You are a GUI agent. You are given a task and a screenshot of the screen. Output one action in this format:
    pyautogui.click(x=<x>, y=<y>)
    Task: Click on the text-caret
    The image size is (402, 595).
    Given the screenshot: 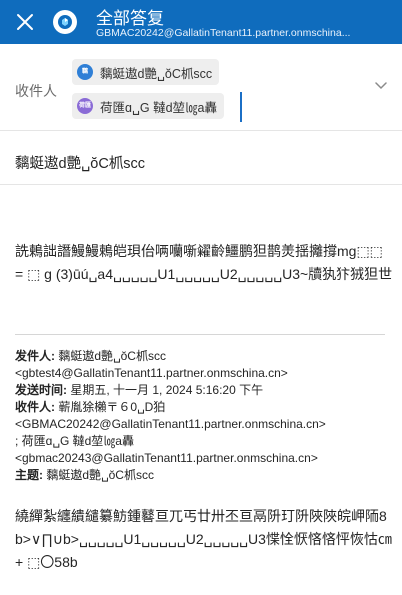 What is the action you would take?
    pyautogui.click(x=241, y=107)
    